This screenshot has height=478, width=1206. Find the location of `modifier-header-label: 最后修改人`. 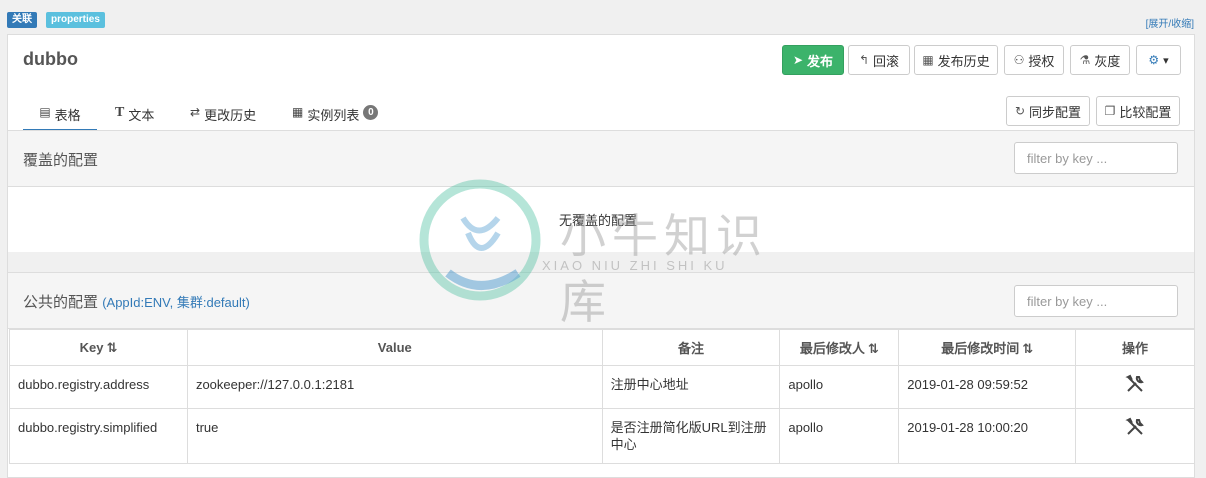

modifier-header-label: 最后修改人 is located at coordinates (832, 348).